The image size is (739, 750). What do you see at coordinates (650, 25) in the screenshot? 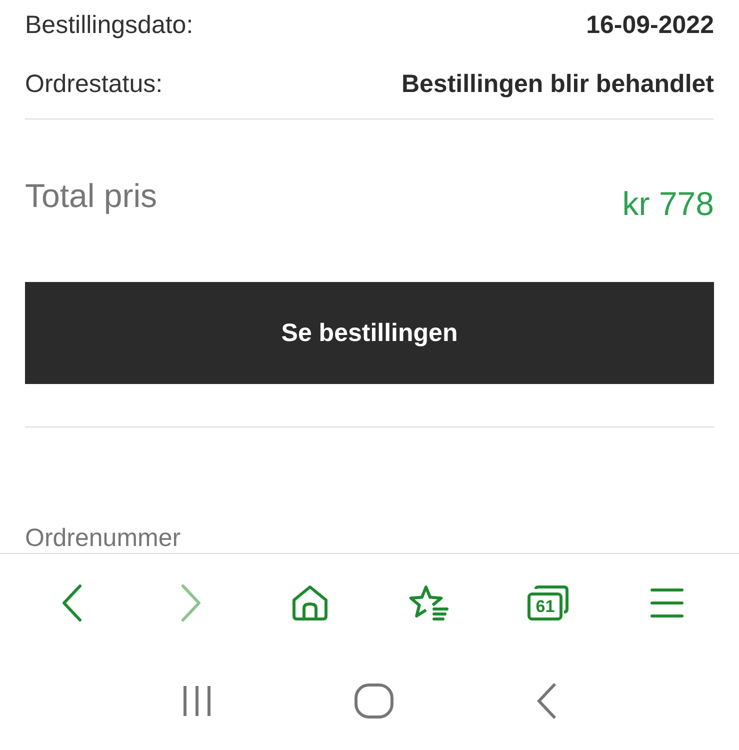
I see `detail-value: 16-09-2022` at bounding box center [650, 25].